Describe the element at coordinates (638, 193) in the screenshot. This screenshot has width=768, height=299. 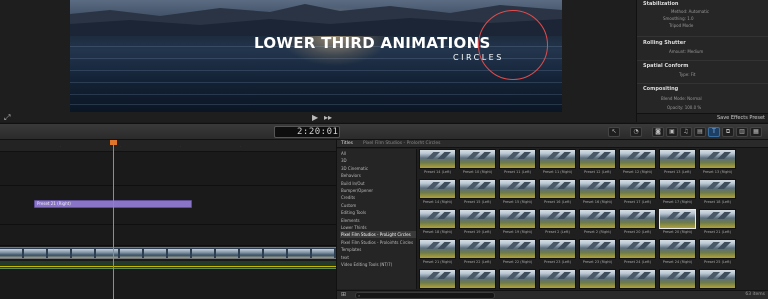
I see `title-tile: Preset 17 (Left)` at that location.